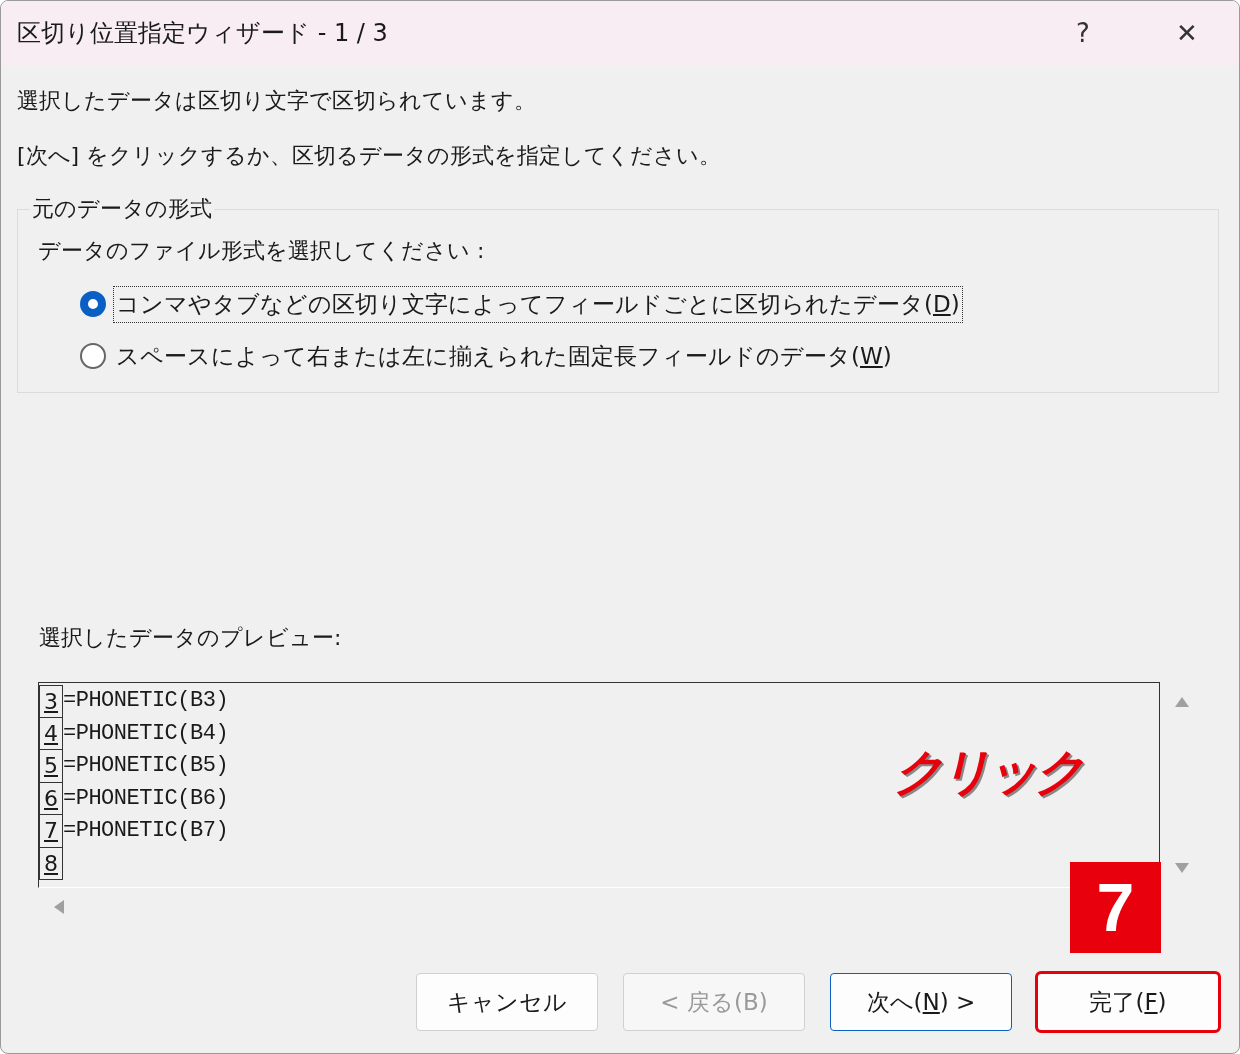  Describe the element at coordinates (59, 907) in the screenshot. I see `scroll-left-icon` at that location.